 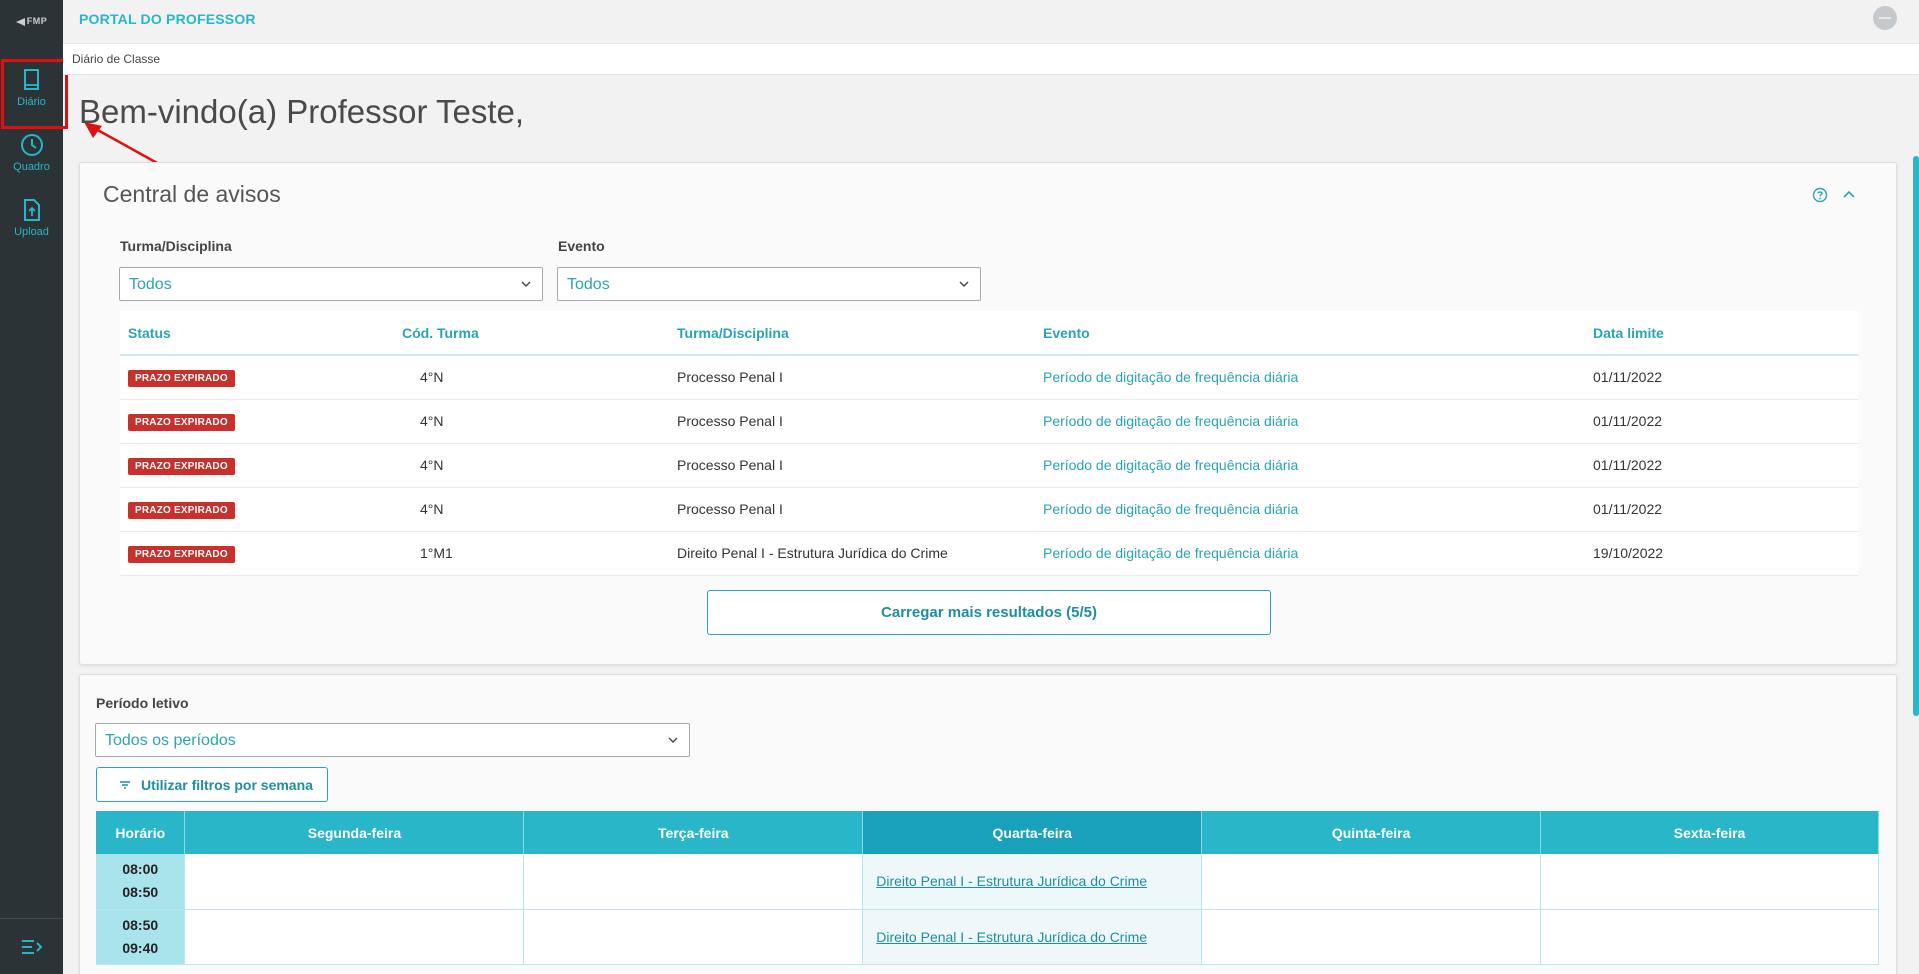 I want to click on column-header-quinta: Quinta-feira, so click(x=1371, y=832).